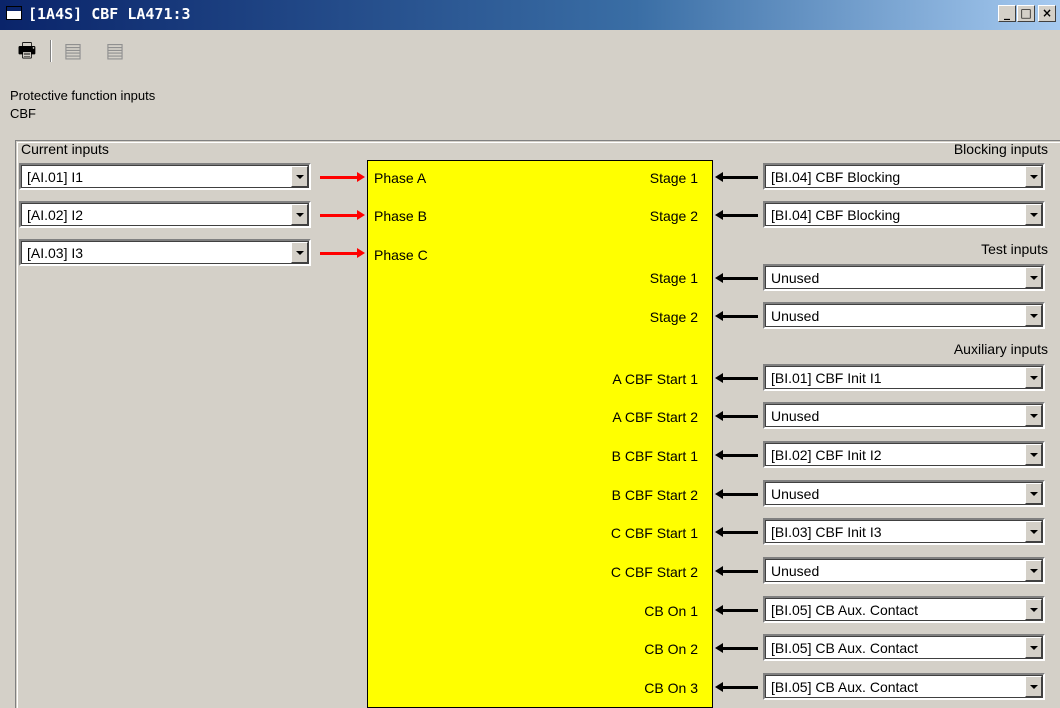 The image size is (1060, 708). I want to click on header-line-2: CBF, so click(23, 113).